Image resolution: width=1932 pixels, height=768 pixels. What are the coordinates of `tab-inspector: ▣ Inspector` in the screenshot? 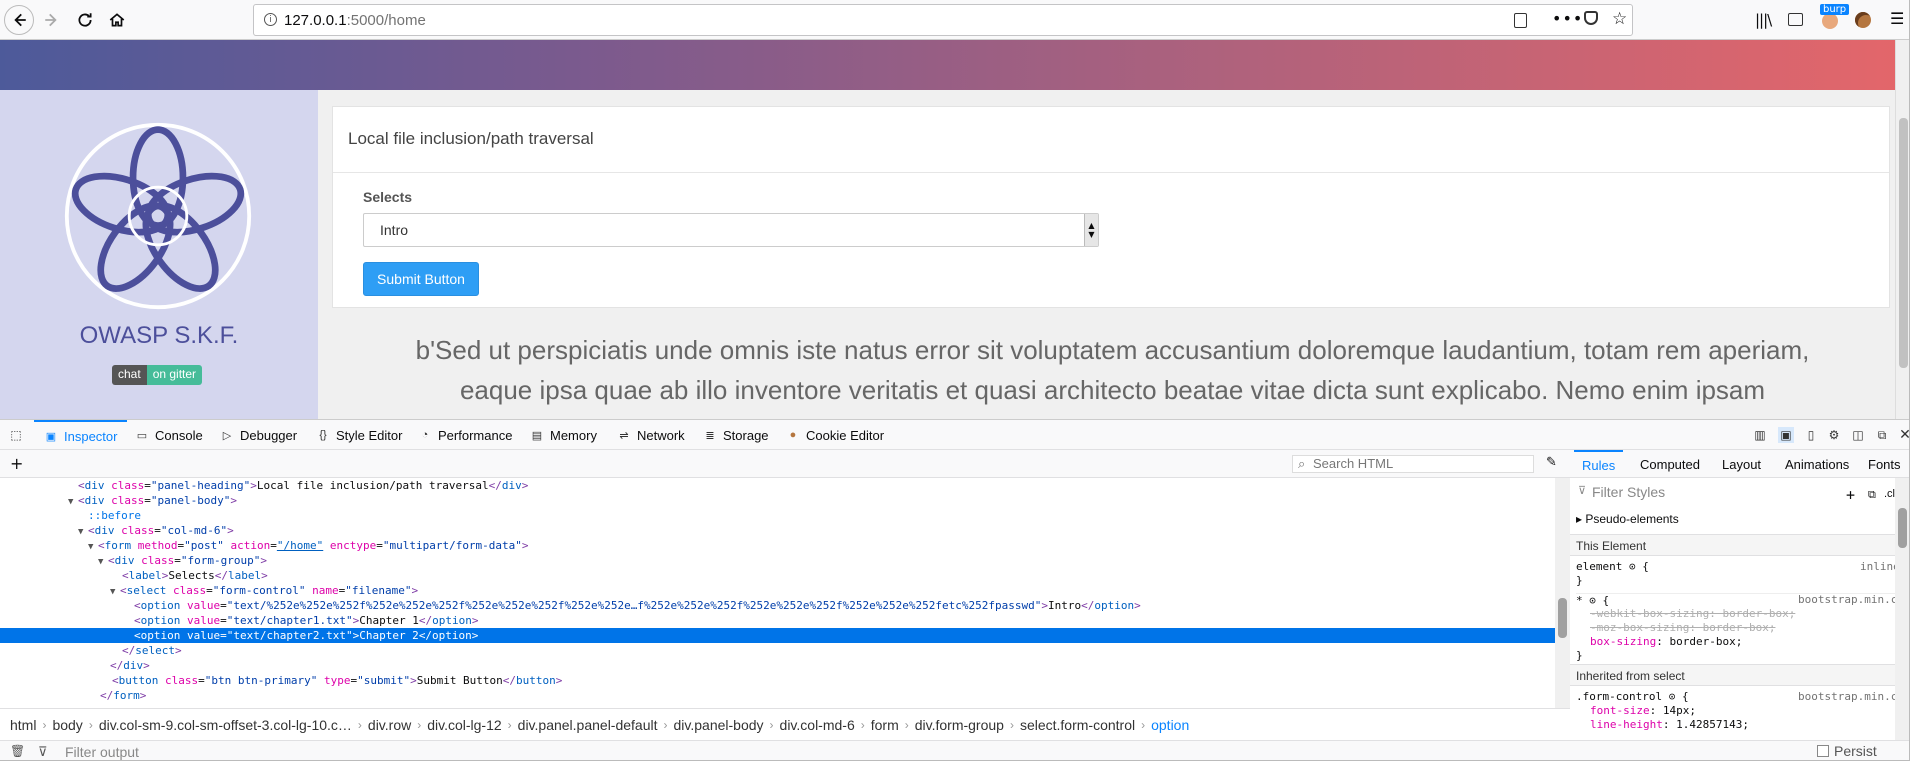 It's located at (81, 435).